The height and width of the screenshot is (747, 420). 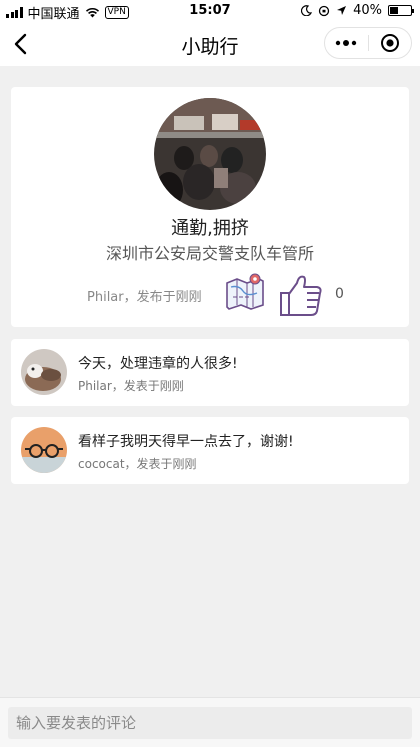 What do you see at coordinates (158, 364) in the screenshot?
I see `comment-text: 今天，处理违章的人很多!` at bounding box center [158, 364].